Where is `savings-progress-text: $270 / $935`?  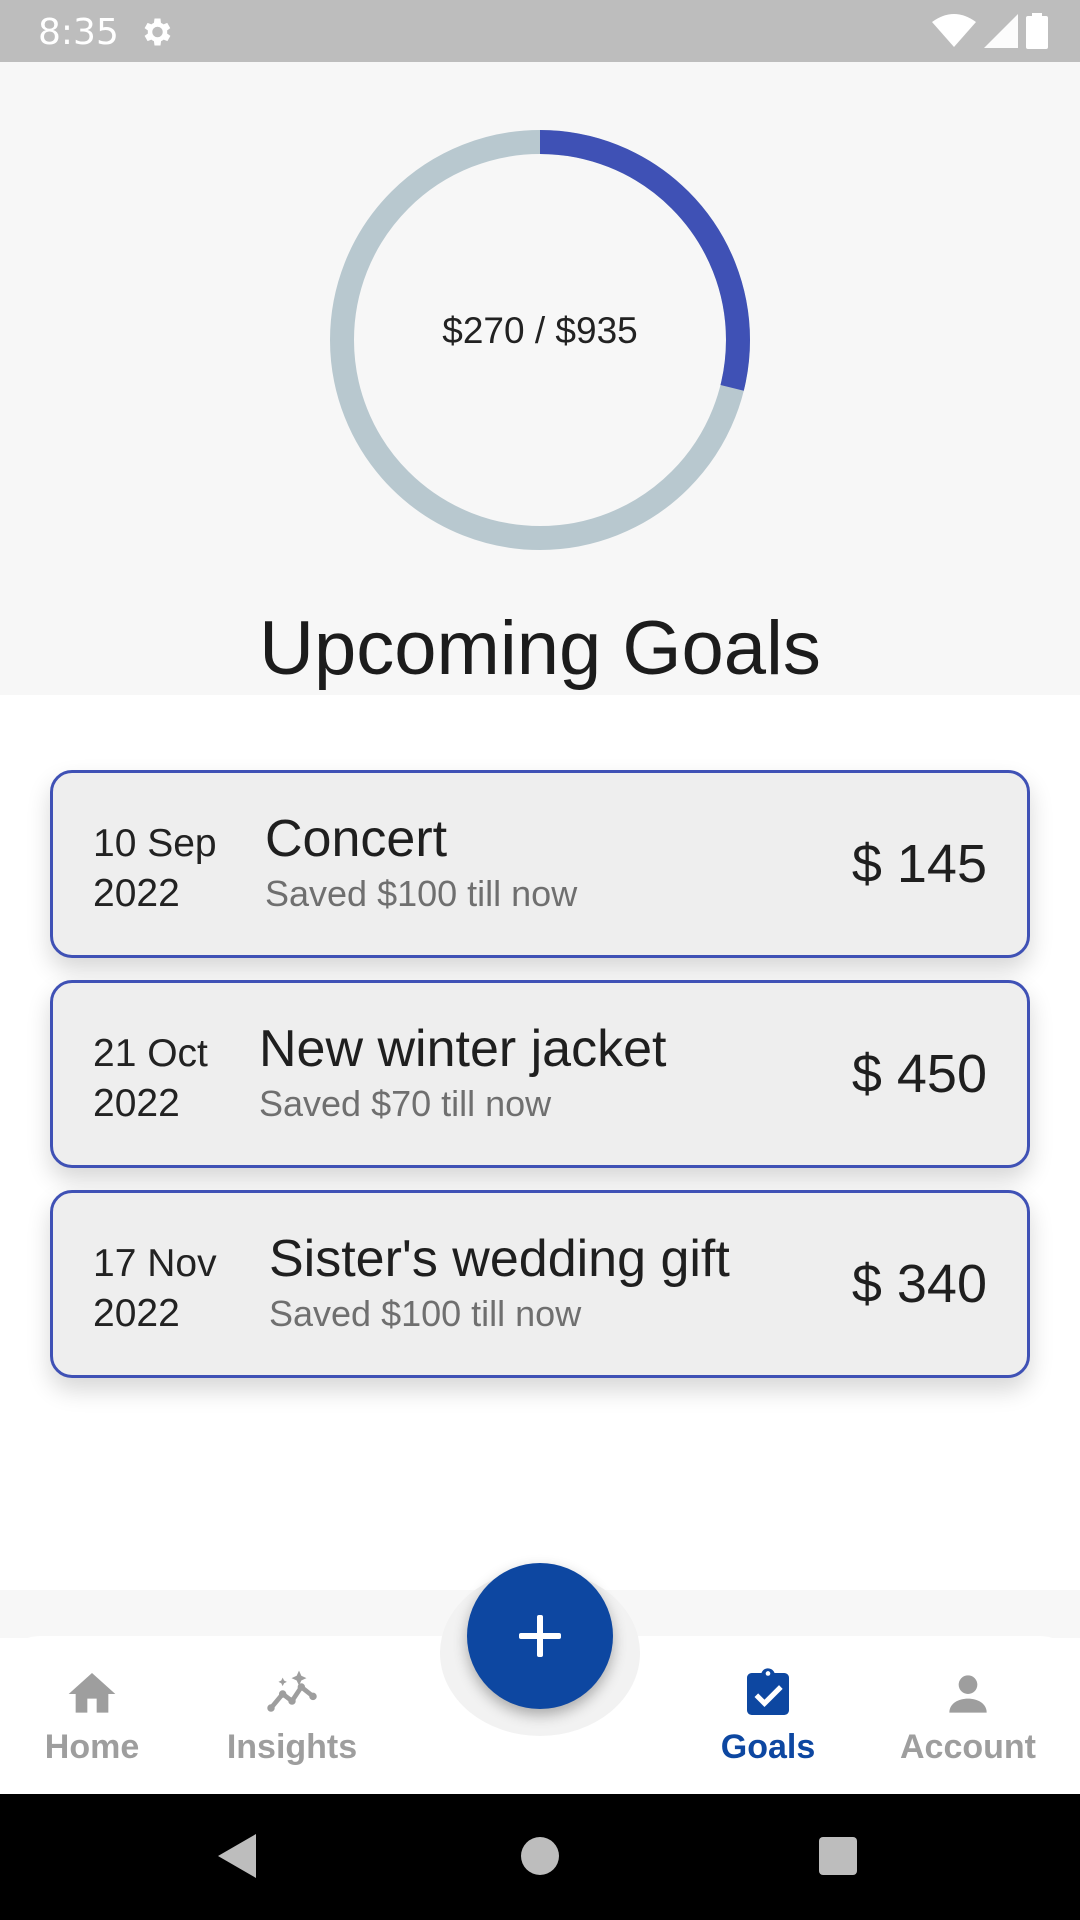
savings-progress-text: $270 / $935 is located at coordinates (540, 330).